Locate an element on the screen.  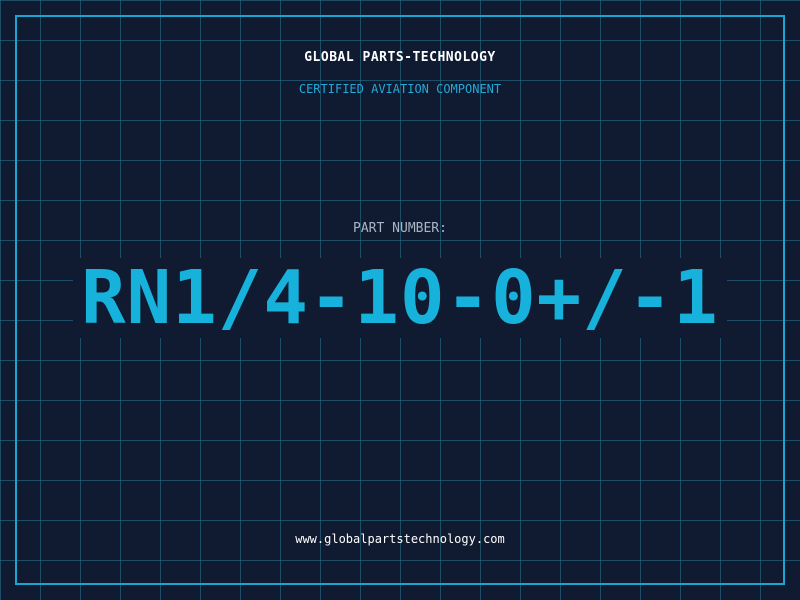
company-name: GLOBAL PARTS-TECHNOLOGY is located at coordinates (400, 57).